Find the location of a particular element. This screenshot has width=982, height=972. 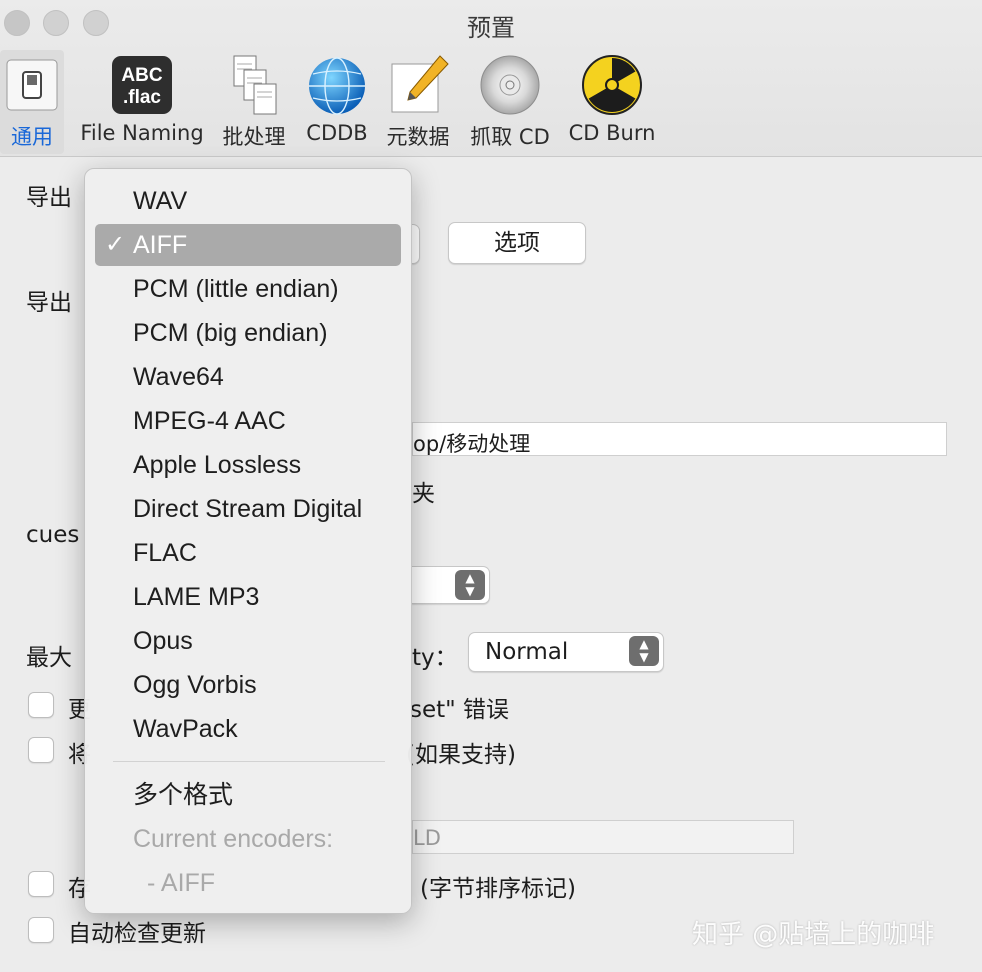

svg-text: .flac is located at coordinates (142, 97).